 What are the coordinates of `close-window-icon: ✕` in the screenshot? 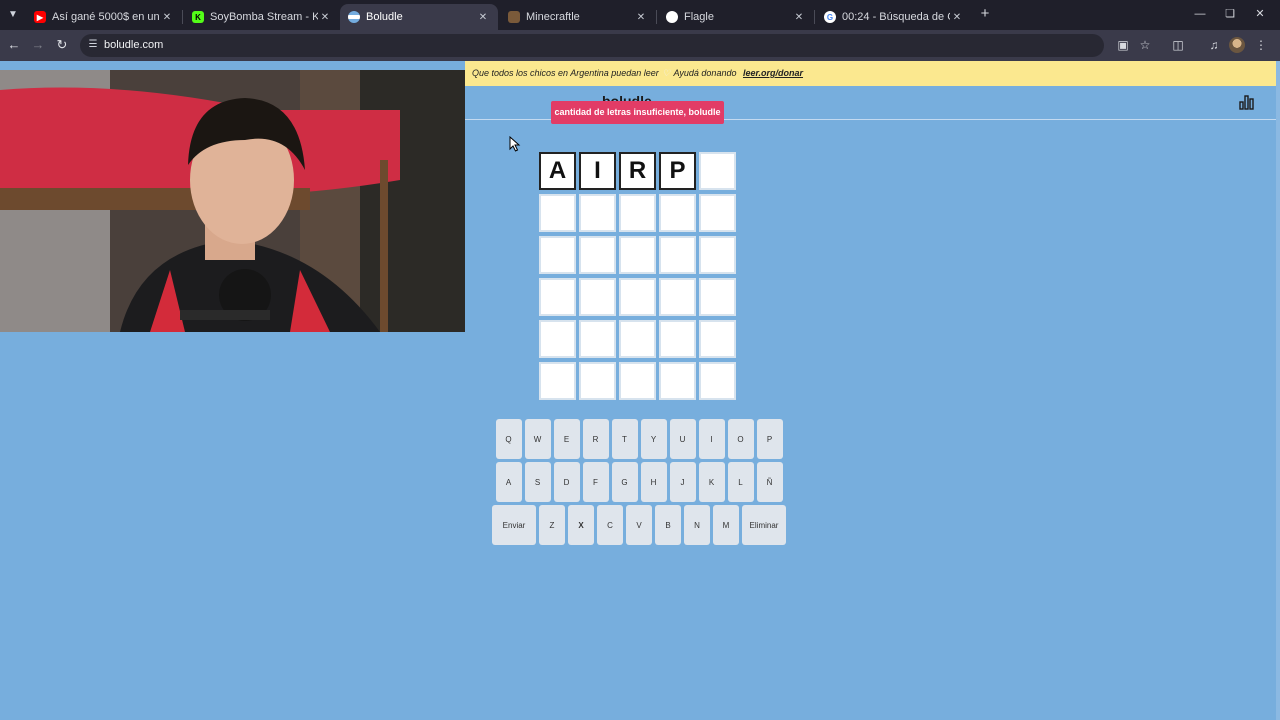 It's located at (1260, 14).